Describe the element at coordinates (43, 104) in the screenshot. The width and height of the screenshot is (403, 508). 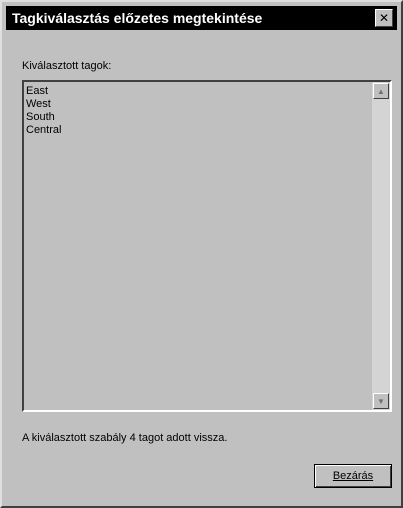
I see `list-item-west: West` at that location.